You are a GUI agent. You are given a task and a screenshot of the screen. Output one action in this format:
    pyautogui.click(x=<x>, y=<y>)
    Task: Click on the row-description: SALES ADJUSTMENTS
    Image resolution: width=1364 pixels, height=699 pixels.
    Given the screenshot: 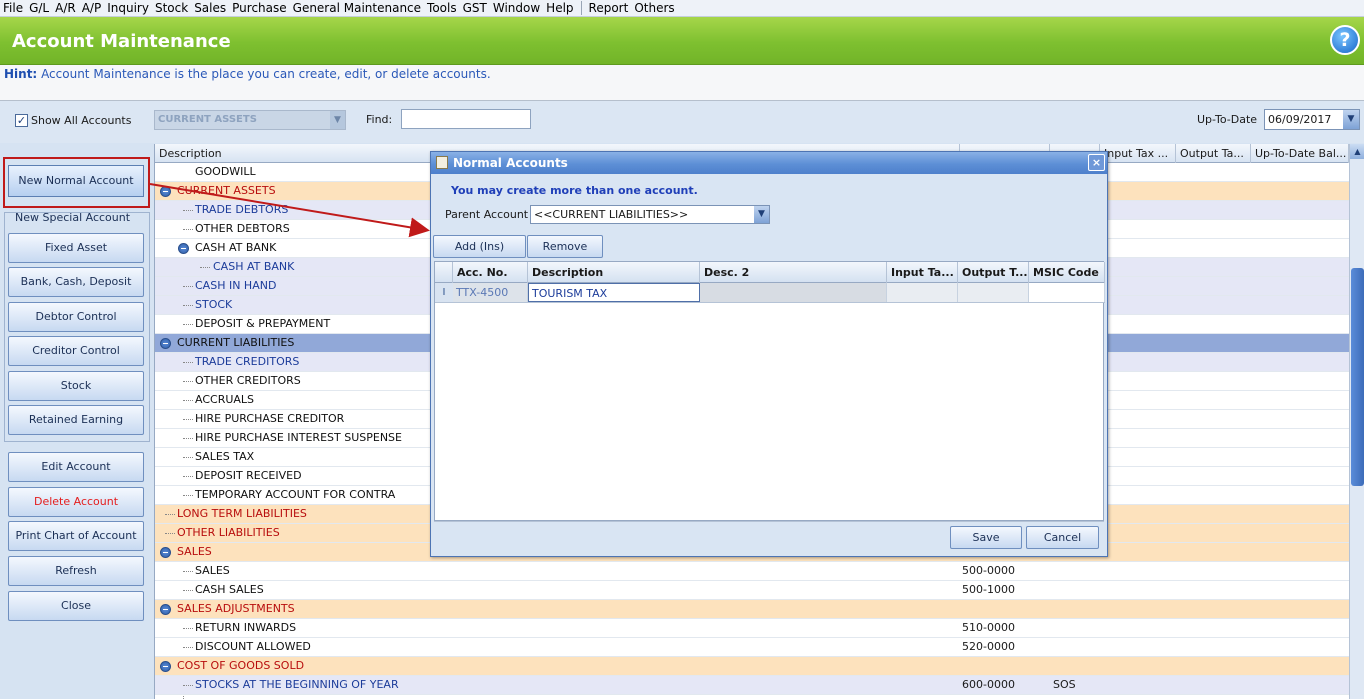 What is the action you would take?
    pyautogui.click(x=236, y=608)
    